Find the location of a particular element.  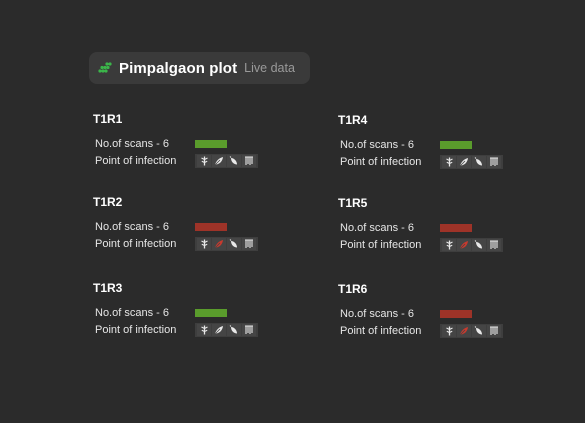

plot-card: T1R1 No.of scans - 6 Point of infection is located at coordinates (193, 140).